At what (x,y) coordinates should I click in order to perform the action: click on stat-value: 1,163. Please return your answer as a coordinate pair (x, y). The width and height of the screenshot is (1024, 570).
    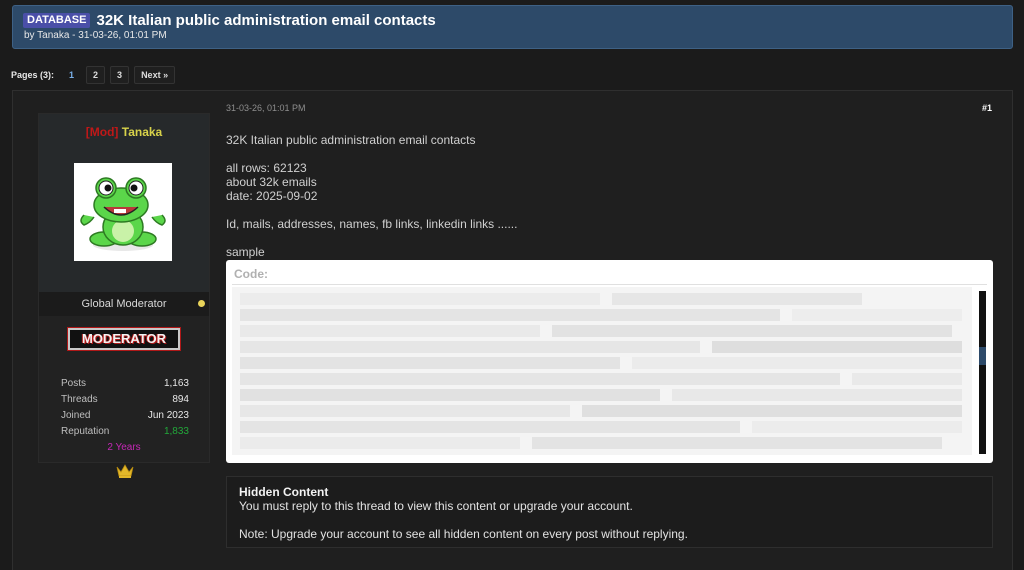
    Looking at the image, I should click on (176, 386).